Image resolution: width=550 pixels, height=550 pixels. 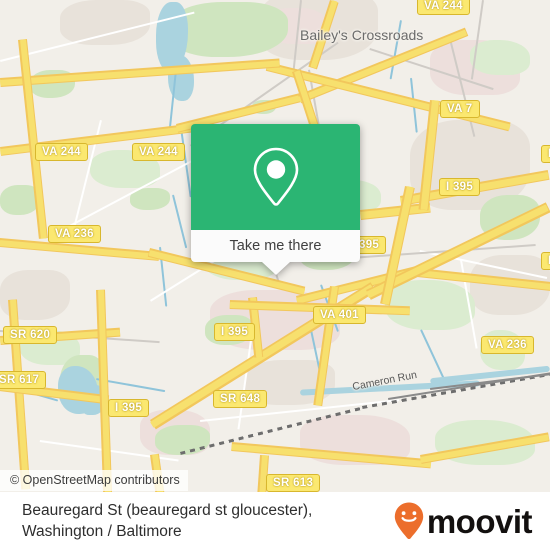 I want to click on popup-icon-area, so click(x=275, y=177).